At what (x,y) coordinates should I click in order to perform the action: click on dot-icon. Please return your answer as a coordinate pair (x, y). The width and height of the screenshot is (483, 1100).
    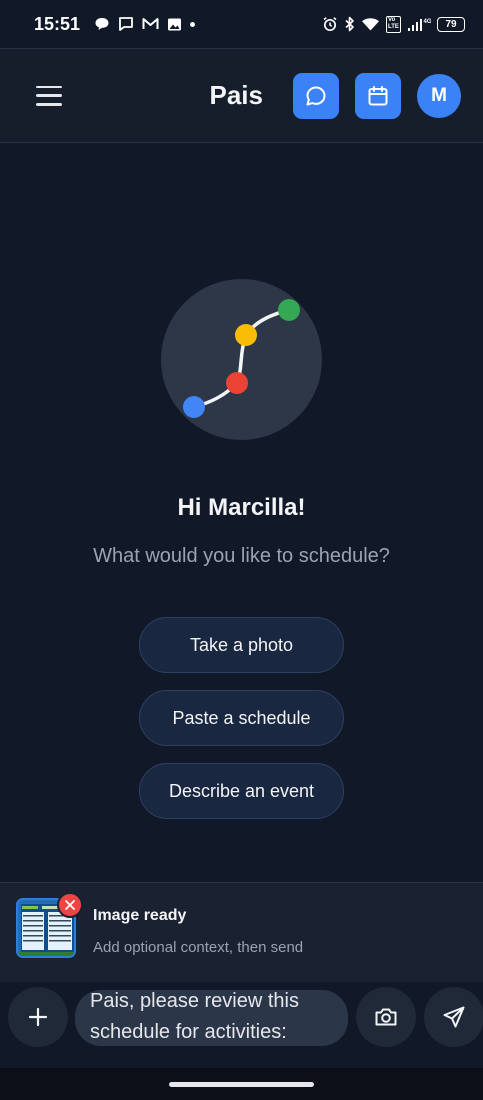
    Looking at the image, I should click on (193, 24).